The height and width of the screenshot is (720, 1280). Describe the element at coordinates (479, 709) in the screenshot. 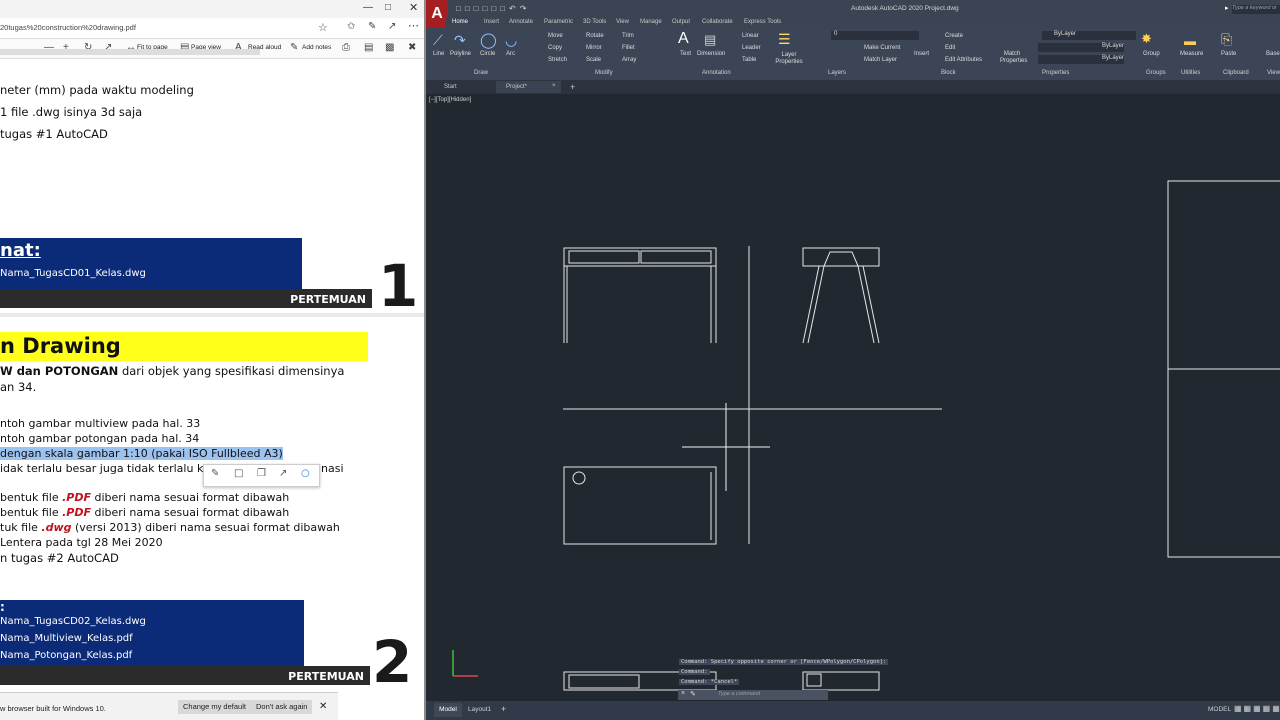

I see `tab-layout1: Layout1` at that location.